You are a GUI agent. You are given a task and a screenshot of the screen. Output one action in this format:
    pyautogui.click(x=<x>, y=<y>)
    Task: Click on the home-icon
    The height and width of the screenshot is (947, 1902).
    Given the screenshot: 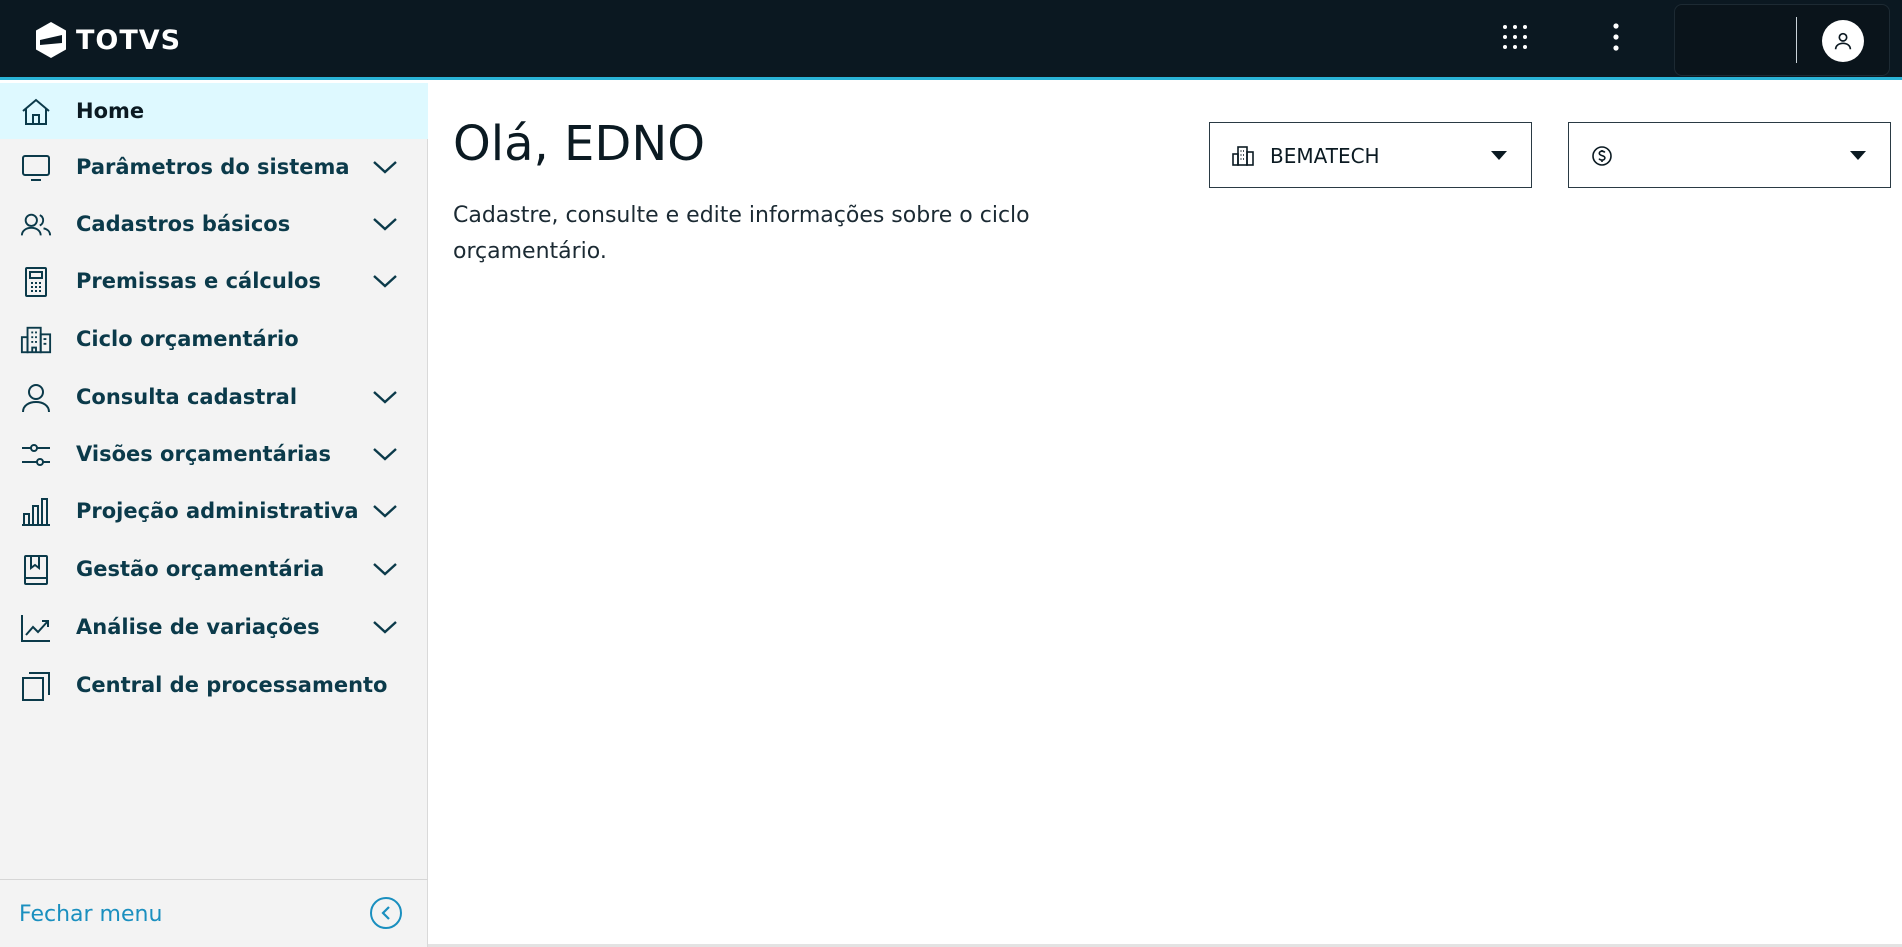 What is the action you would take?
    pyautogui.click(x=36, y=112)
    